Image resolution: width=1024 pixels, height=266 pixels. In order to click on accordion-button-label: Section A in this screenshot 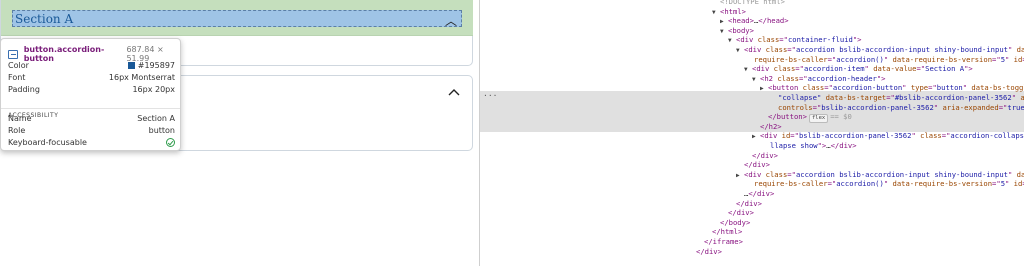, I will do `click(44, 18)`.